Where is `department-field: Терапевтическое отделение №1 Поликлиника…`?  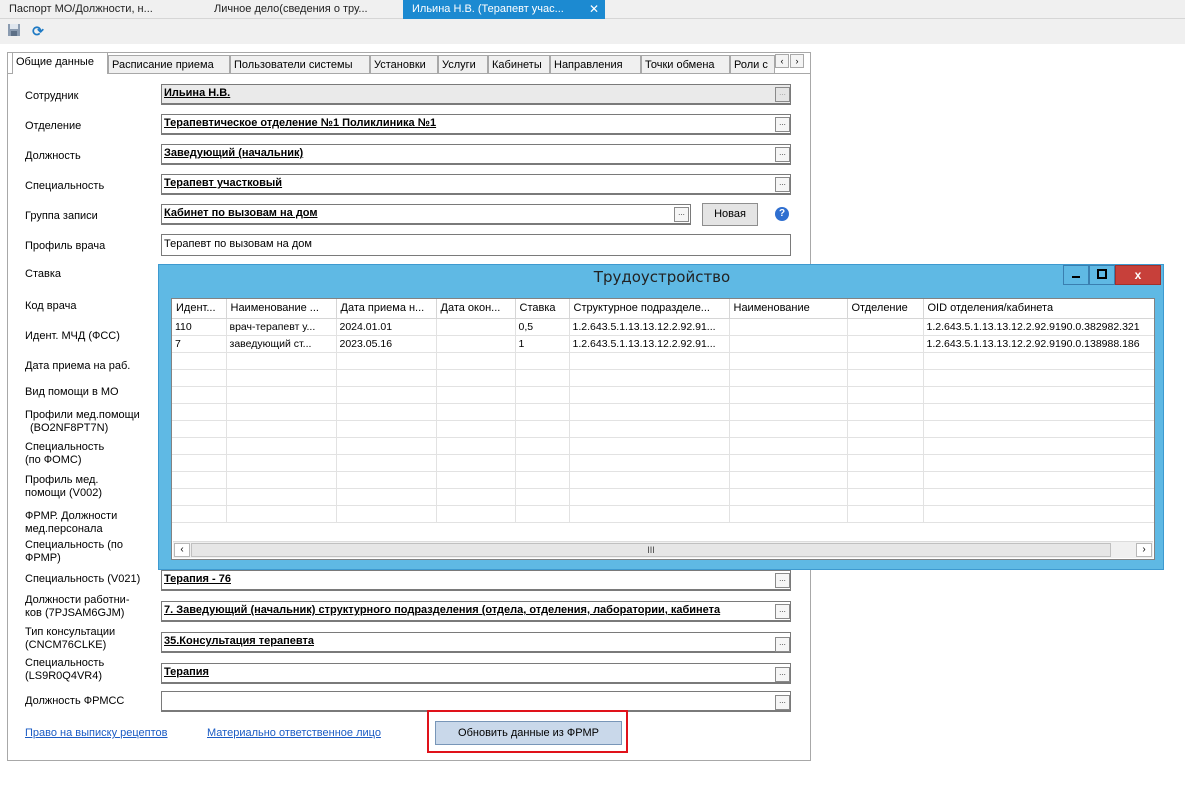
department-field: Терапевтическое отделение №1 Поликлиника… is located at coordinates (476, 124).